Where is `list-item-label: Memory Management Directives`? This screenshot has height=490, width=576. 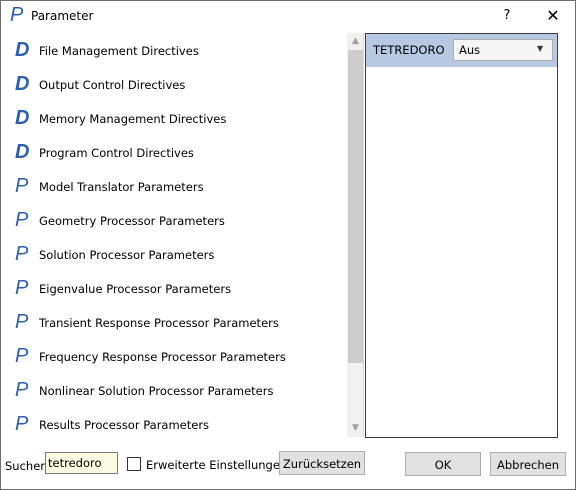
list-item-label: Memory Management Directives is located at coordinates (133, 119).